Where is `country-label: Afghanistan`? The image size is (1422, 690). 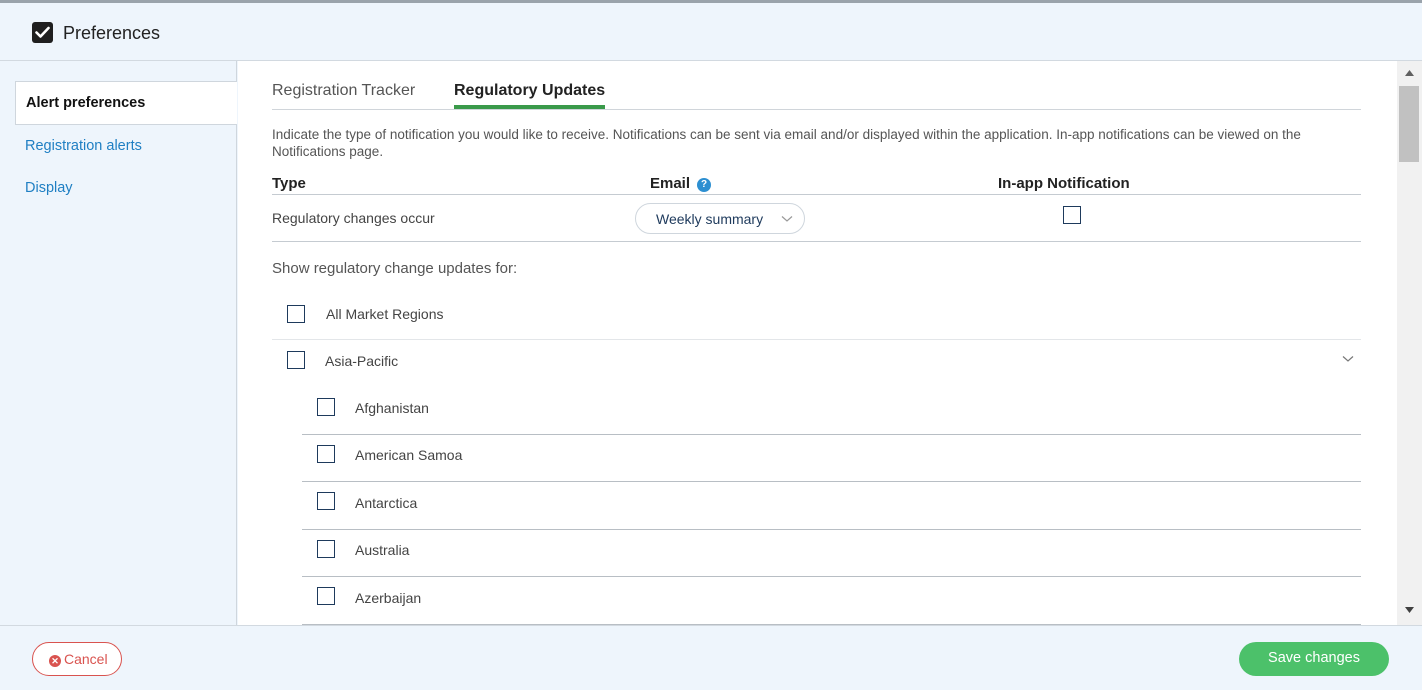
country-label: Afghanistan is located at coordinates (392, 408).